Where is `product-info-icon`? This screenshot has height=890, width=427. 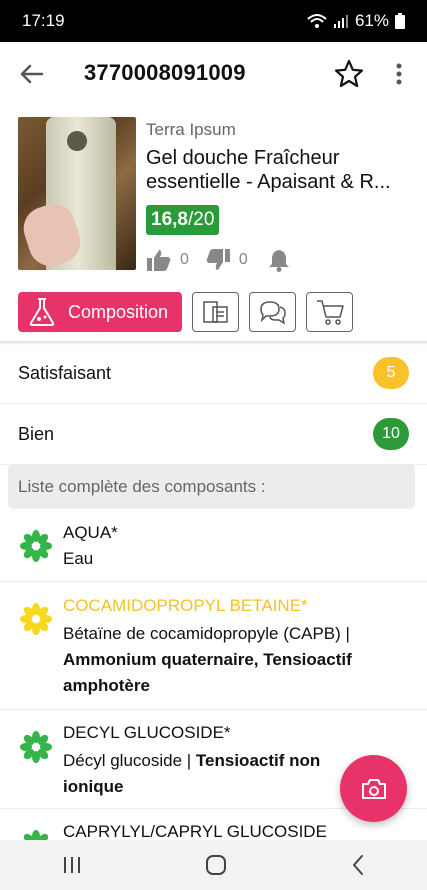 product-info-icon is located at coordinates (215, 312).